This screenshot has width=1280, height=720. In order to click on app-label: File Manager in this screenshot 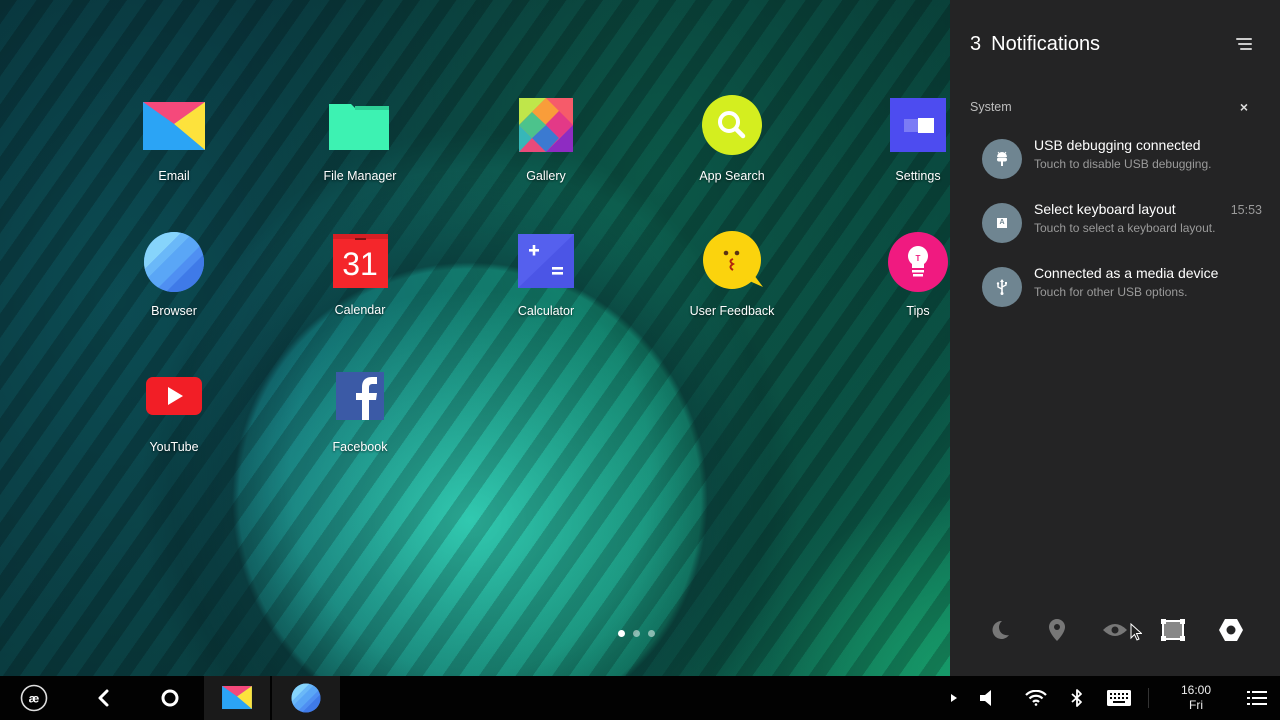, I will do `click(360, 176)`.